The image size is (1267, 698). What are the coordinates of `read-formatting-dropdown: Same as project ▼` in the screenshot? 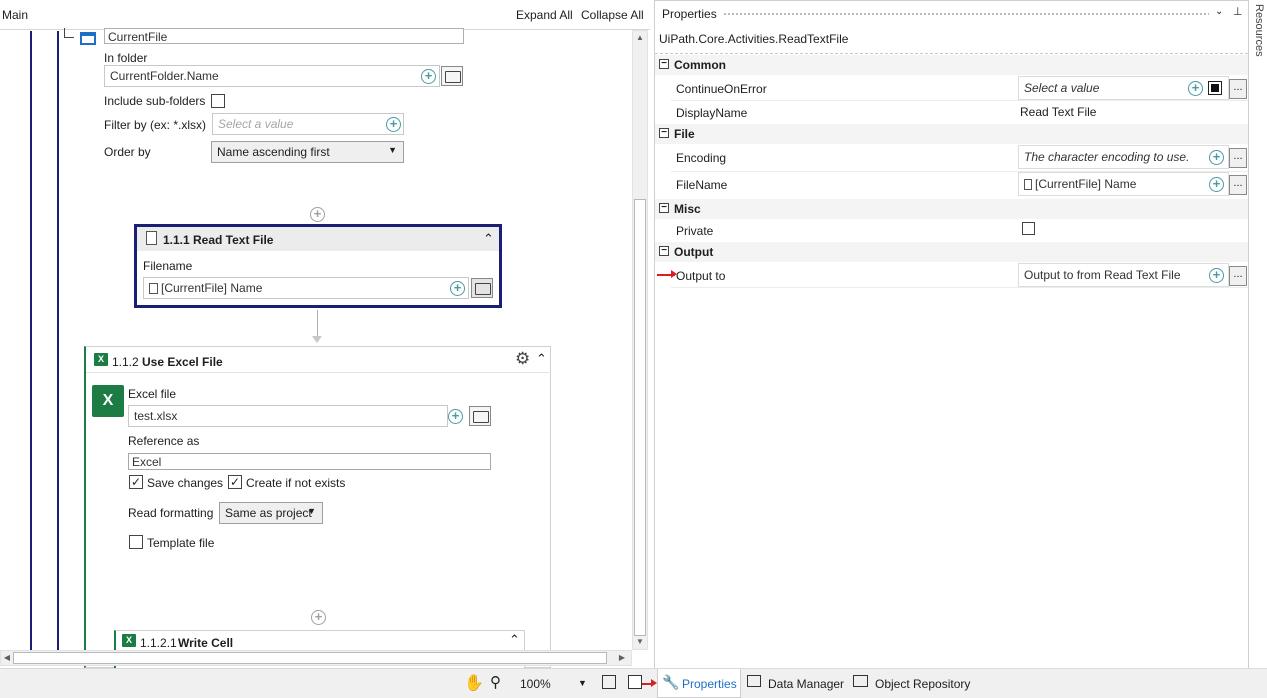 It's located at (271, 513).